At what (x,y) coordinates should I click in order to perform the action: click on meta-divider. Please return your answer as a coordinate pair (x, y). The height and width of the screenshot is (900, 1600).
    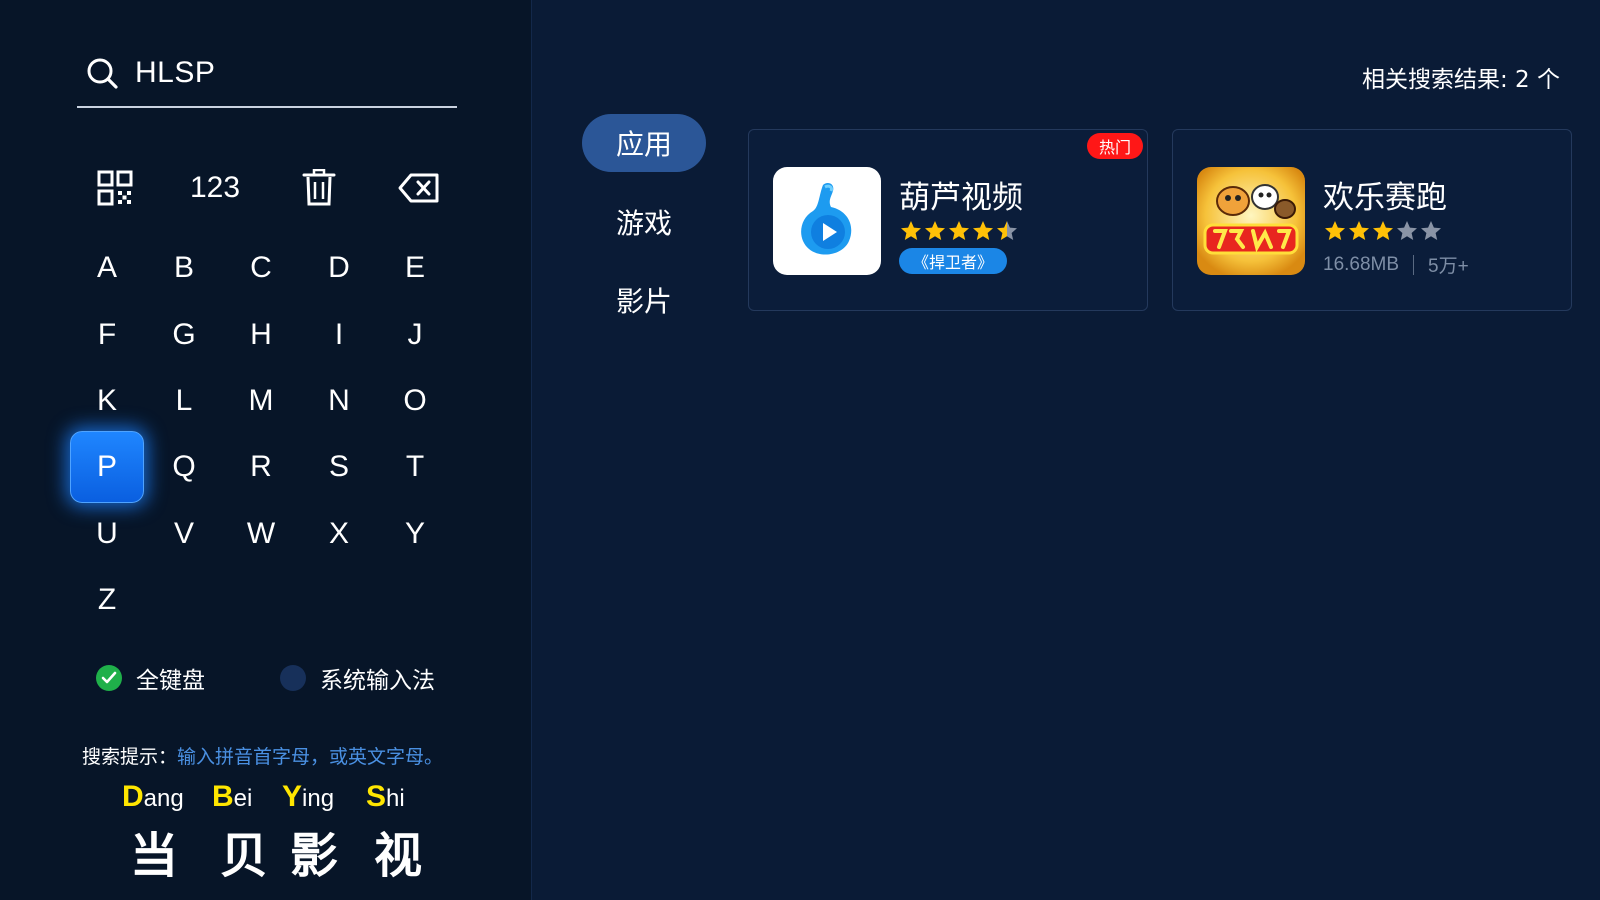
    Looking at the image, I should click on (1414, 264).